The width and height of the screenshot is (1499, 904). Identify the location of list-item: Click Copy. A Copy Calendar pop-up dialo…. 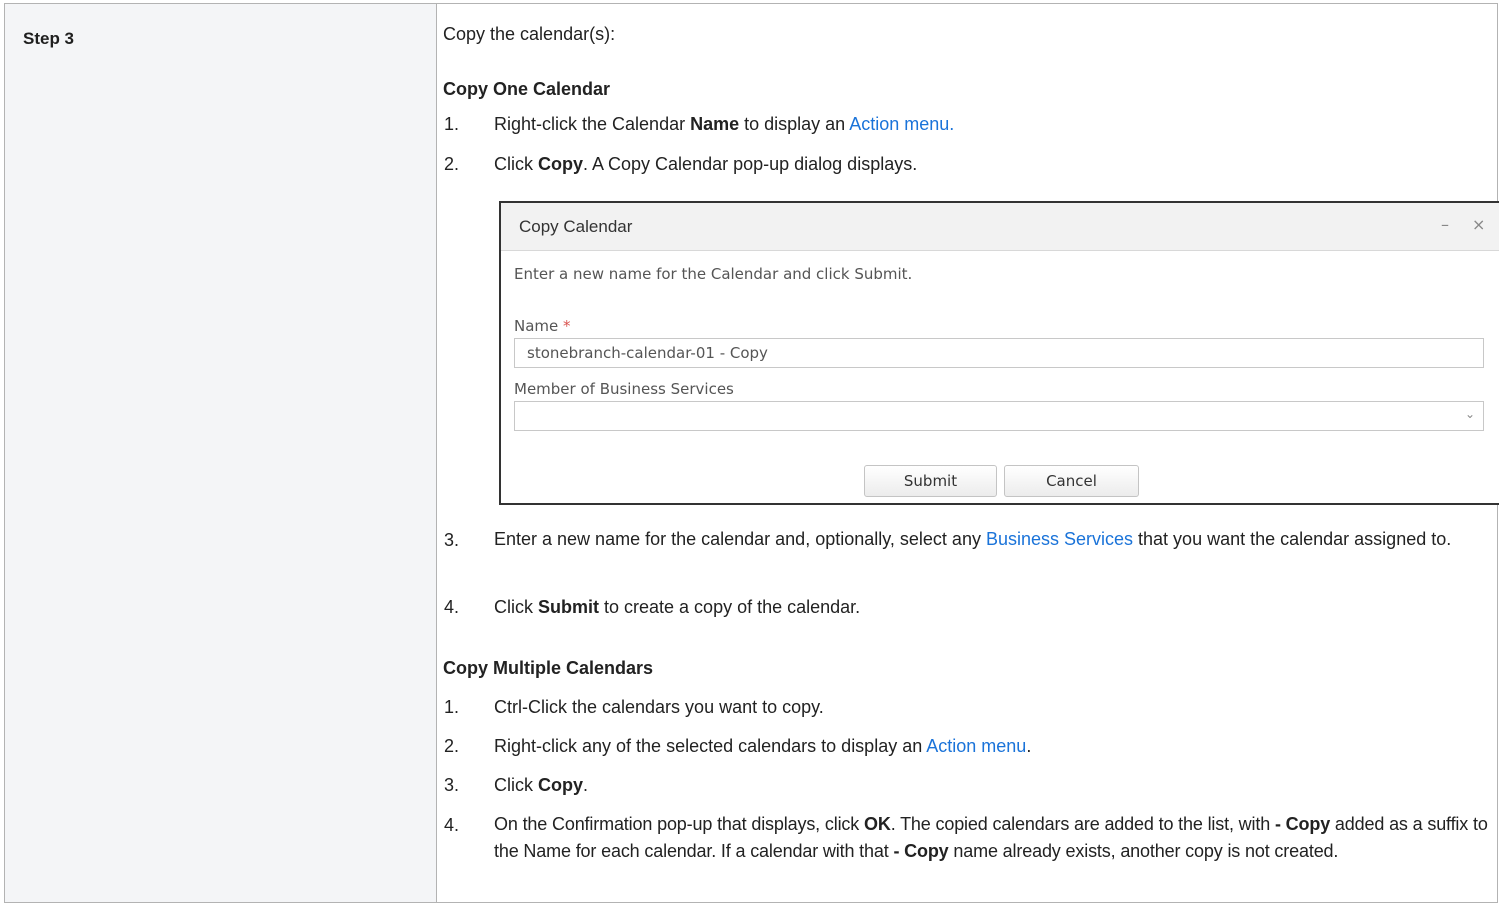
(706, 164).